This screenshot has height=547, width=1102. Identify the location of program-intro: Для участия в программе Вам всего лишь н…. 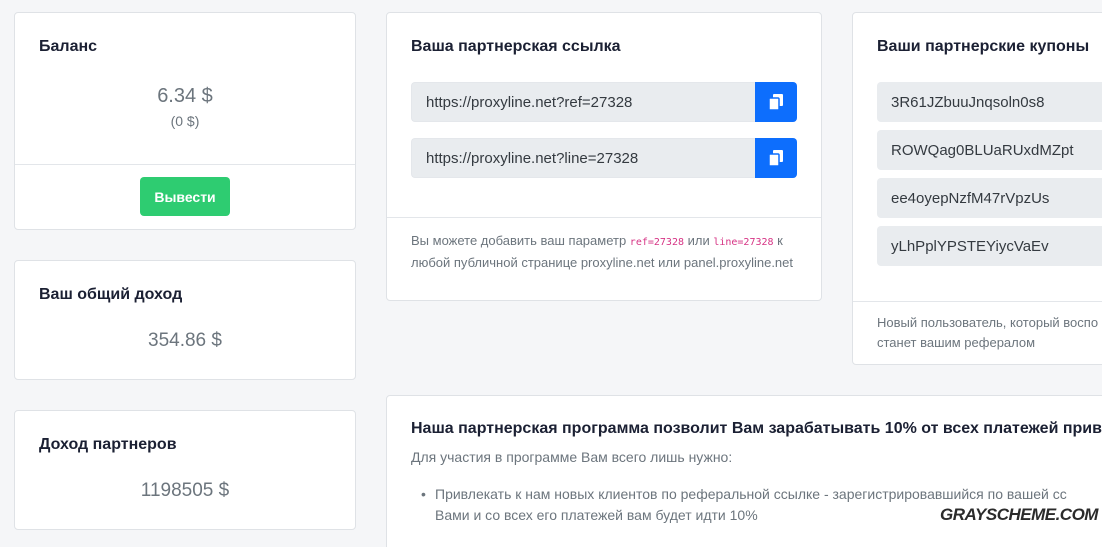
(572, 457).